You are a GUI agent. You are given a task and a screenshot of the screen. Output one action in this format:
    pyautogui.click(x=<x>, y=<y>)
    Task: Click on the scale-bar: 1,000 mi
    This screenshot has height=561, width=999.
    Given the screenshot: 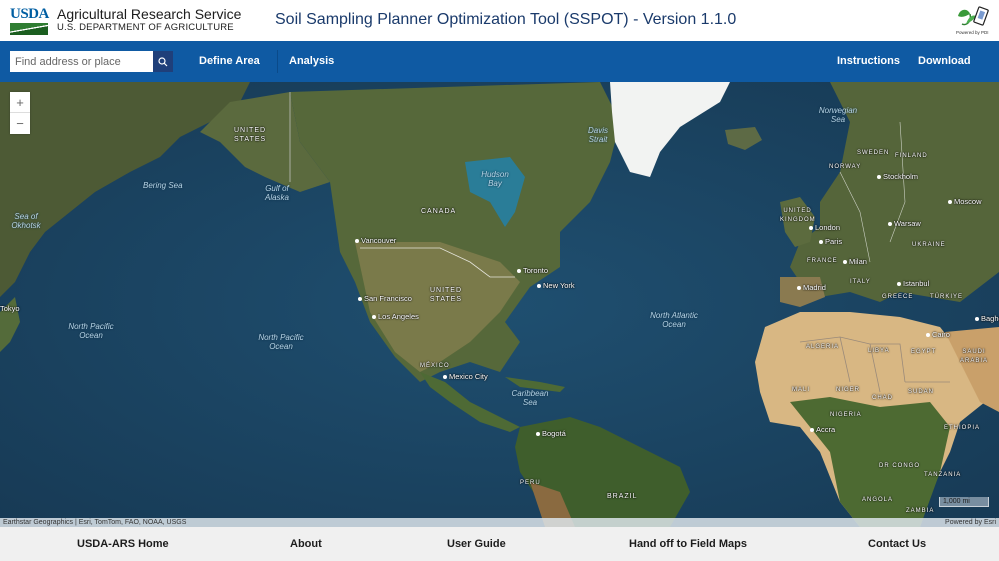 What is the action you would take?
    pyautogui.click(x=964, y=502)
    